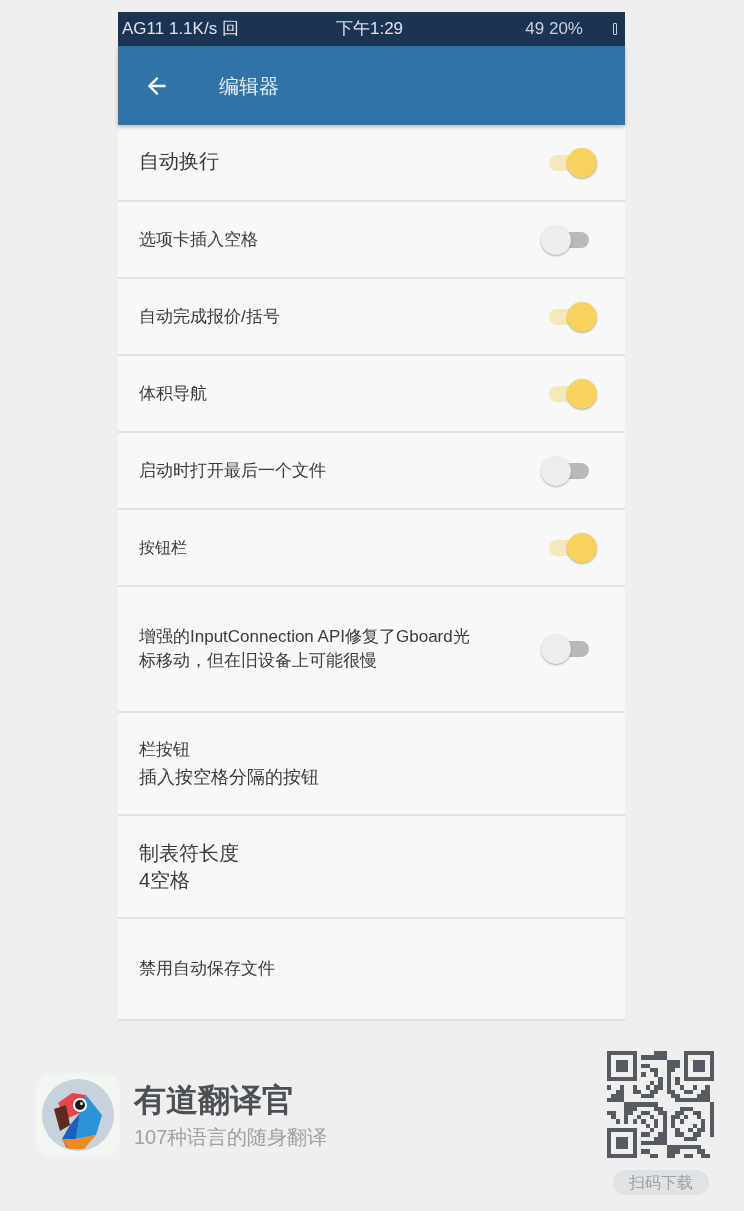 This screenshot has width=744, height=1211. What do you see at coordinates (209, 316) in the screenshot?
I see `setting-title: 自动完成报价/括号` at bounding box center [209, 316].